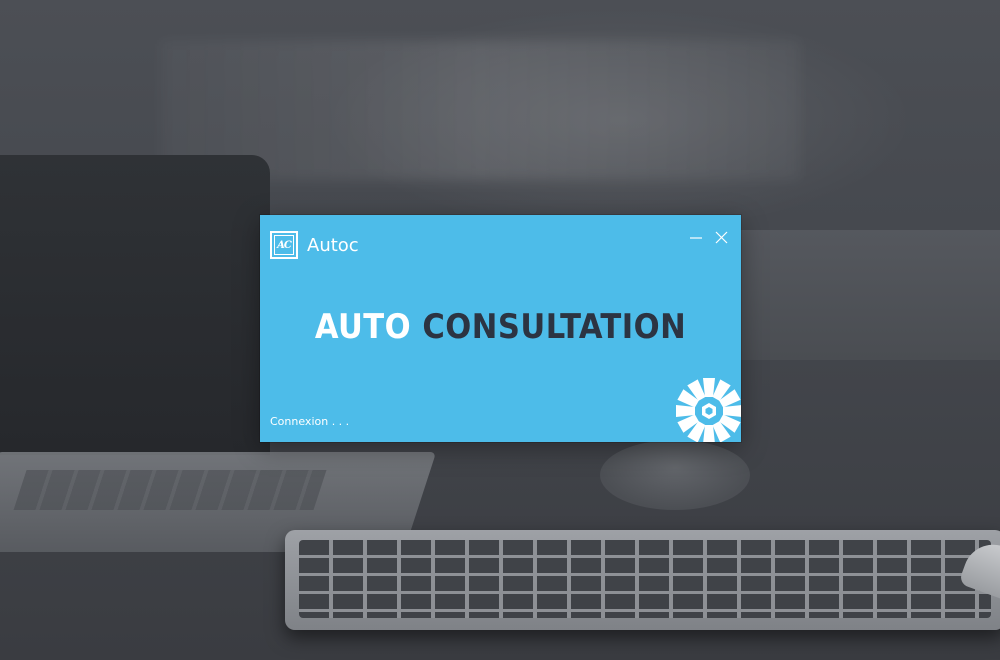 This screenshot has height=660, width=1000. What do you see at coordinates (645, 579) in the screenshot?
I see `background-keyboard-keys` at bounding box center [645, 579].